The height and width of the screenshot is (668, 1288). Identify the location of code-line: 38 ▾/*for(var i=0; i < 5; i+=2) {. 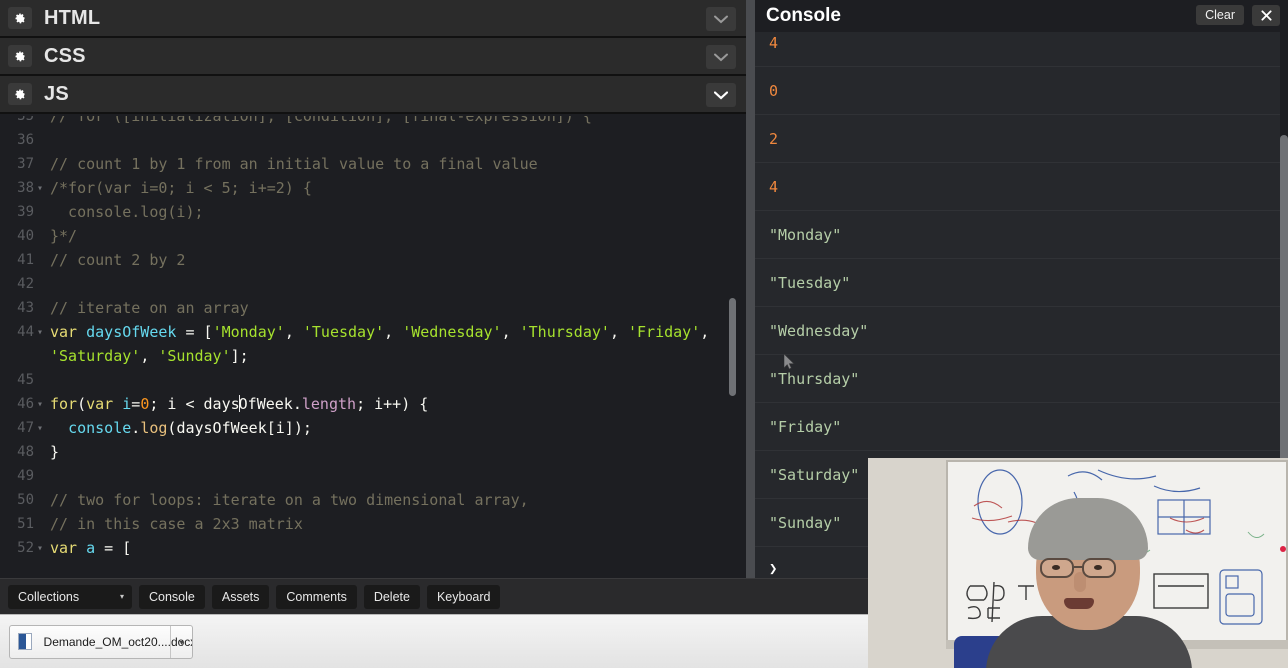
(373, 188).